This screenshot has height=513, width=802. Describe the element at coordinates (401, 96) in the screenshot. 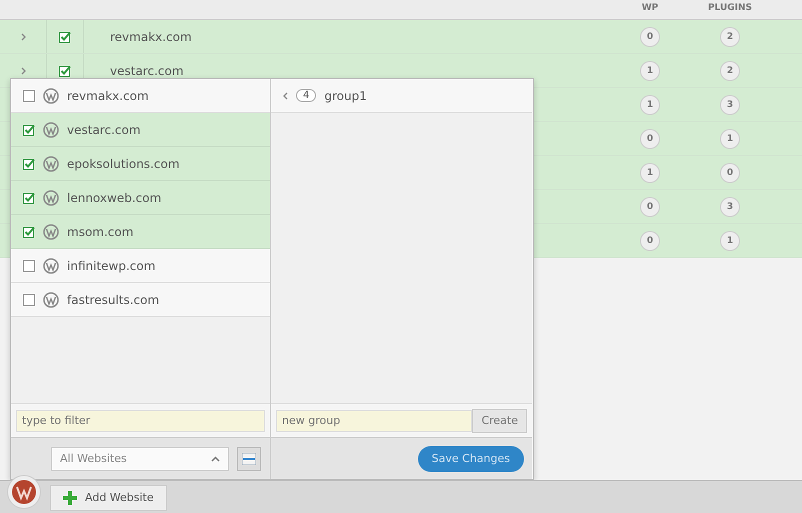

I see `group-item: 4 group1` at that location.